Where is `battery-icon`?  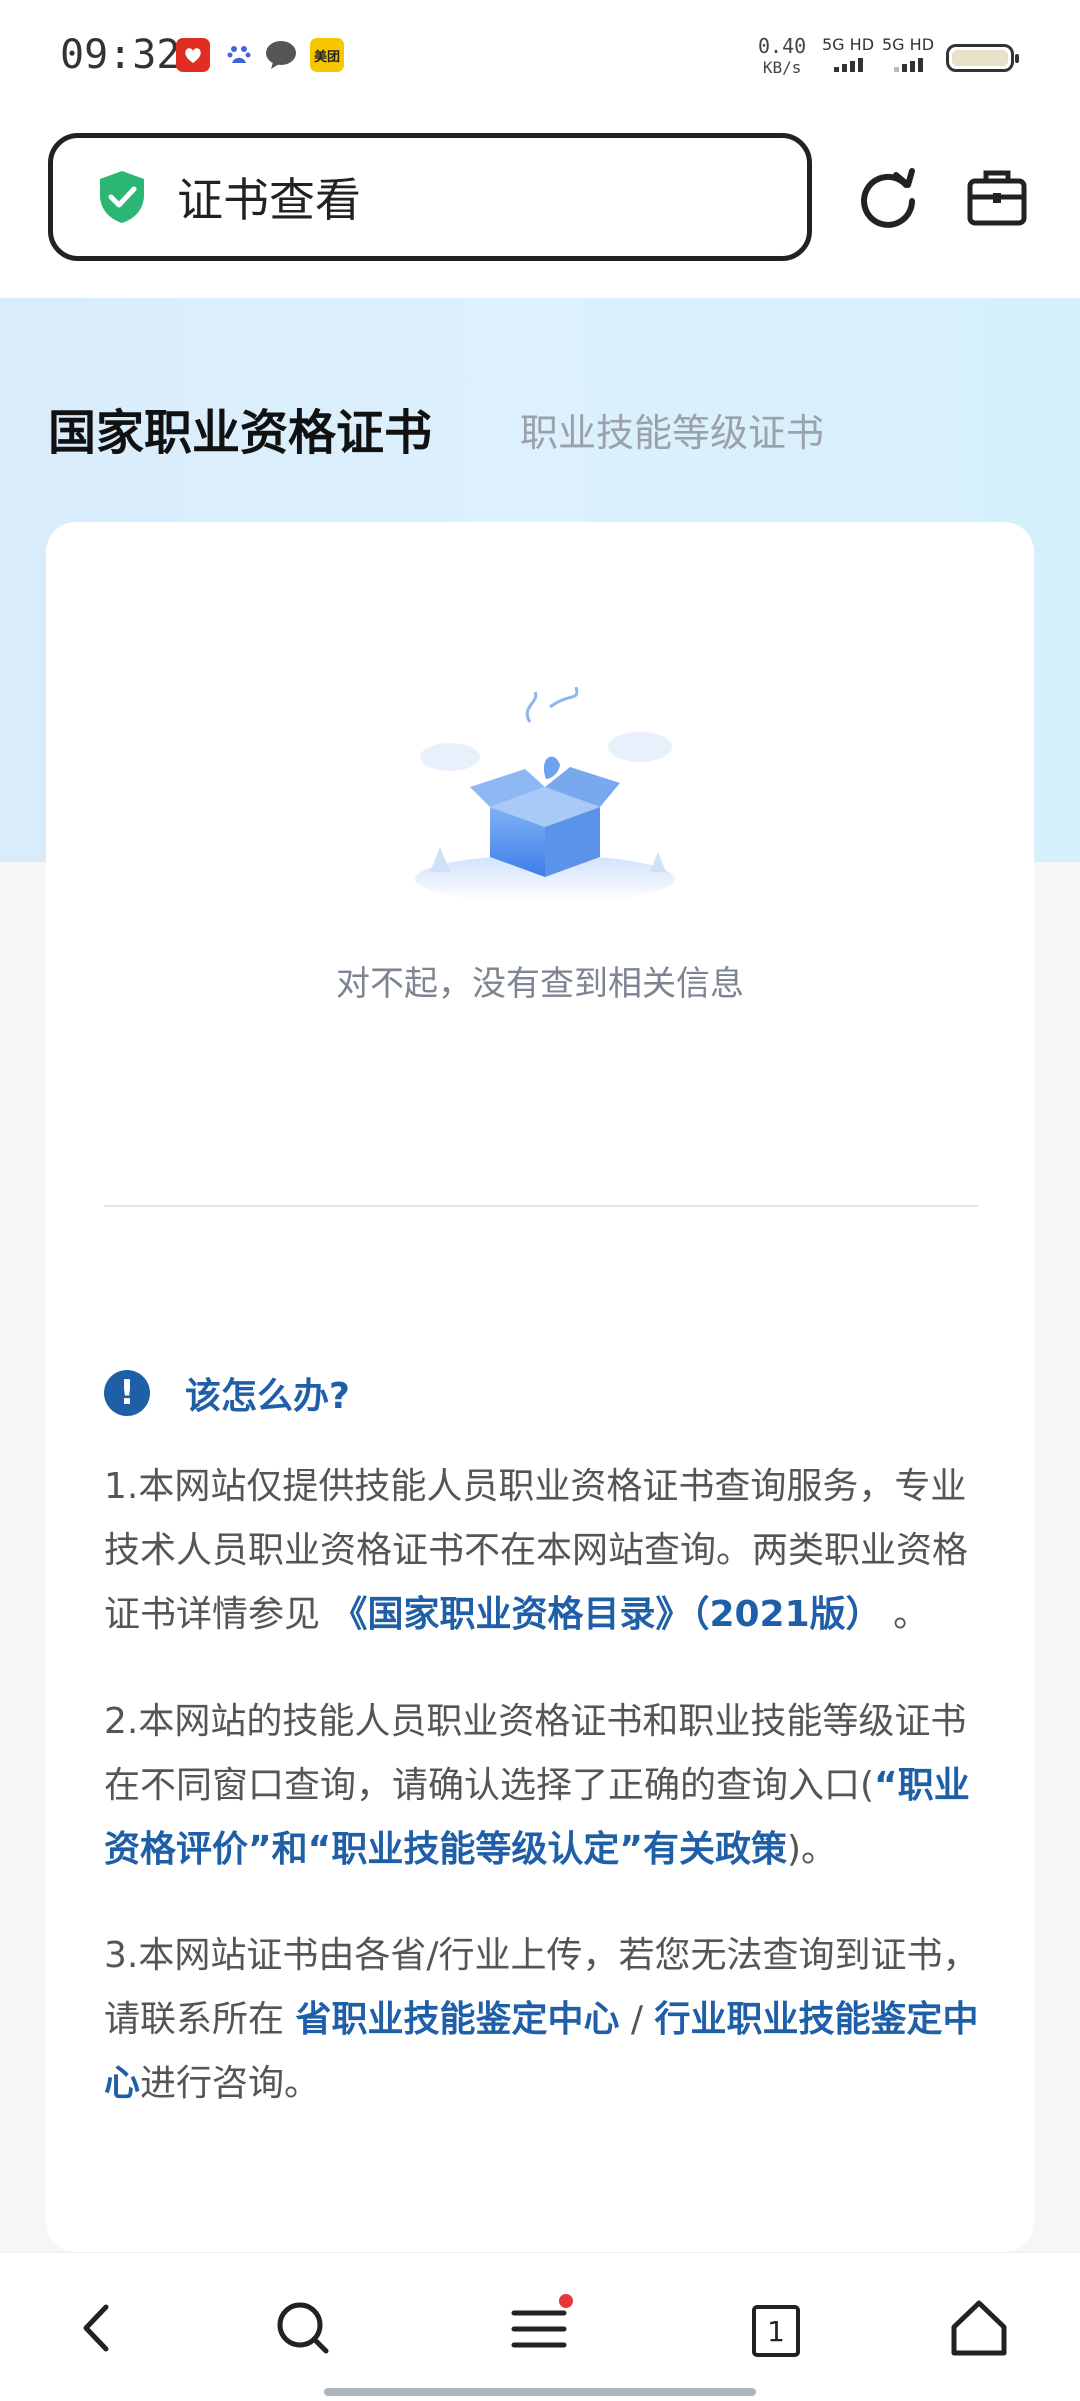 battery-icon is located at coordinates (982, 58).